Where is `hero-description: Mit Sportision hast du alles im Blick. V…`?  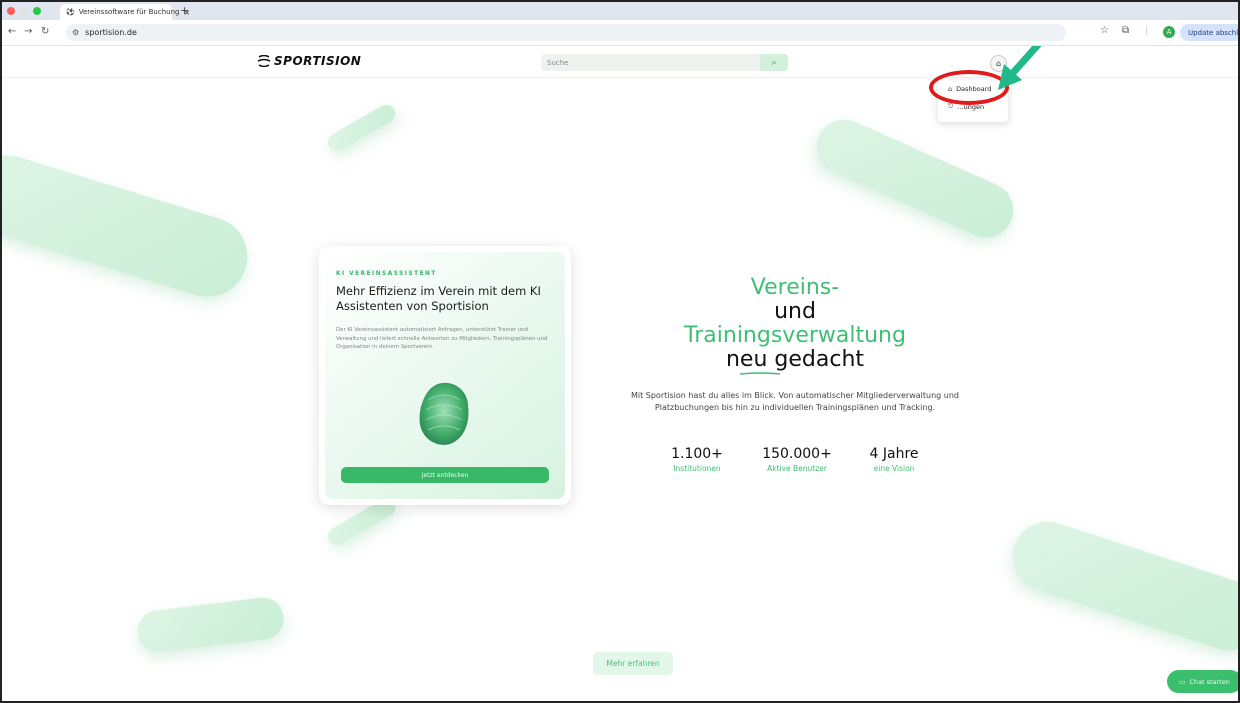
hero-description: Mit Sportision hast du alles im Blick. V… is located at coordinates (795, 401).